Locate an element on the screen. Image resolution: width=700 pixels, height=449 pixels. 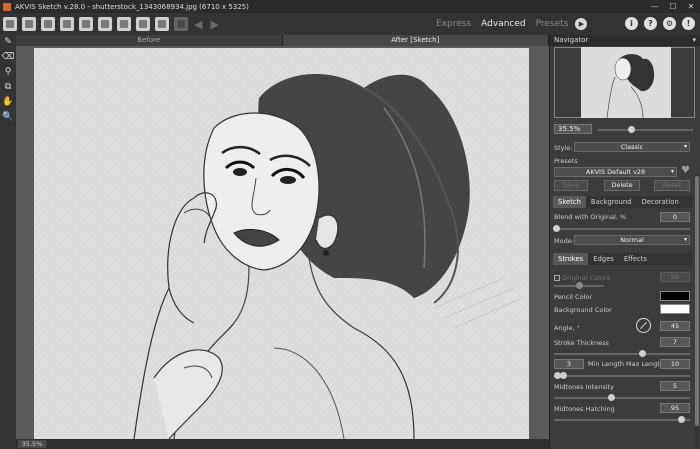
min-length-value-field: 3 is located at coordinates (569, 364).